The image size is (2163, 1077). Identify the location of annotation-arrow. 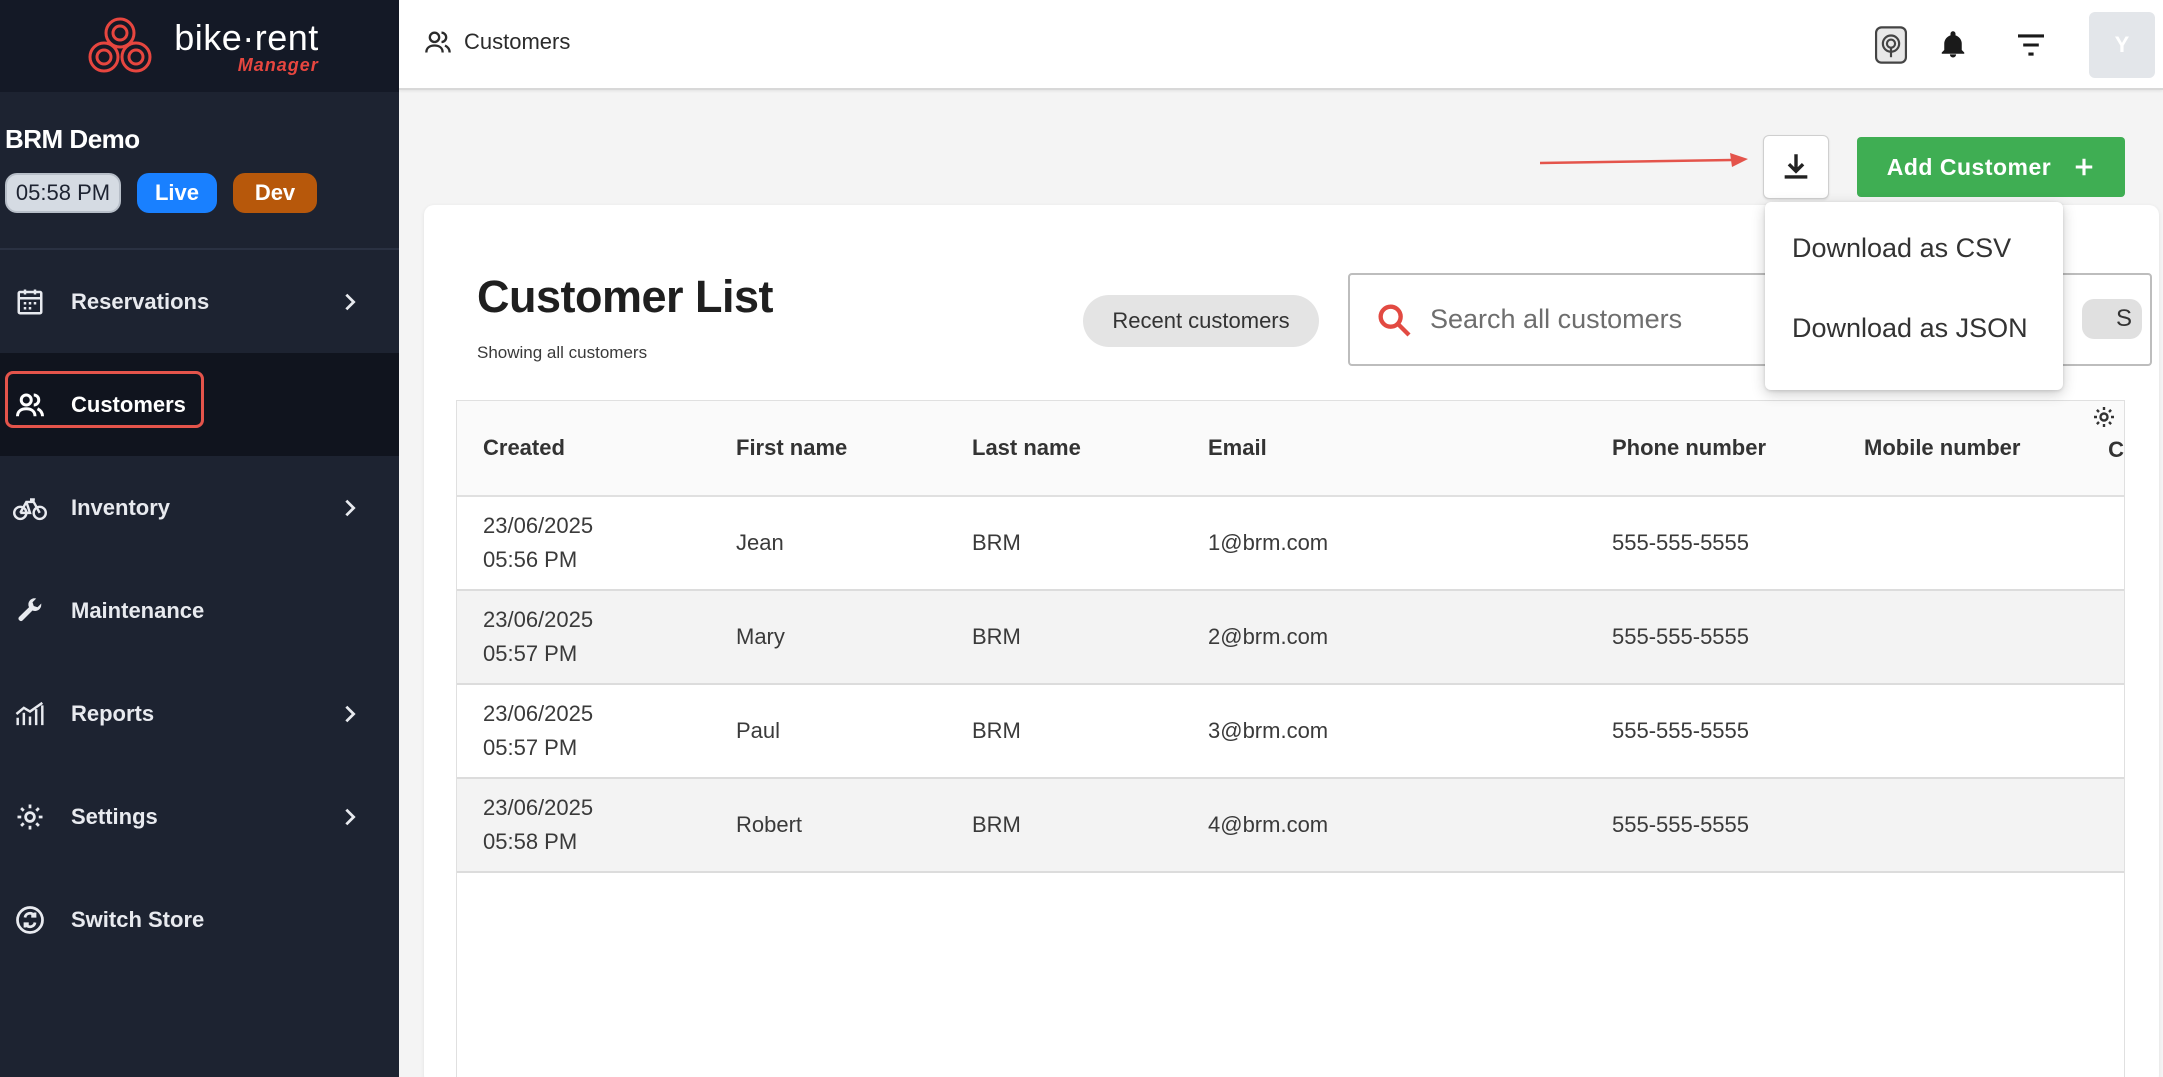
(1644, 160).